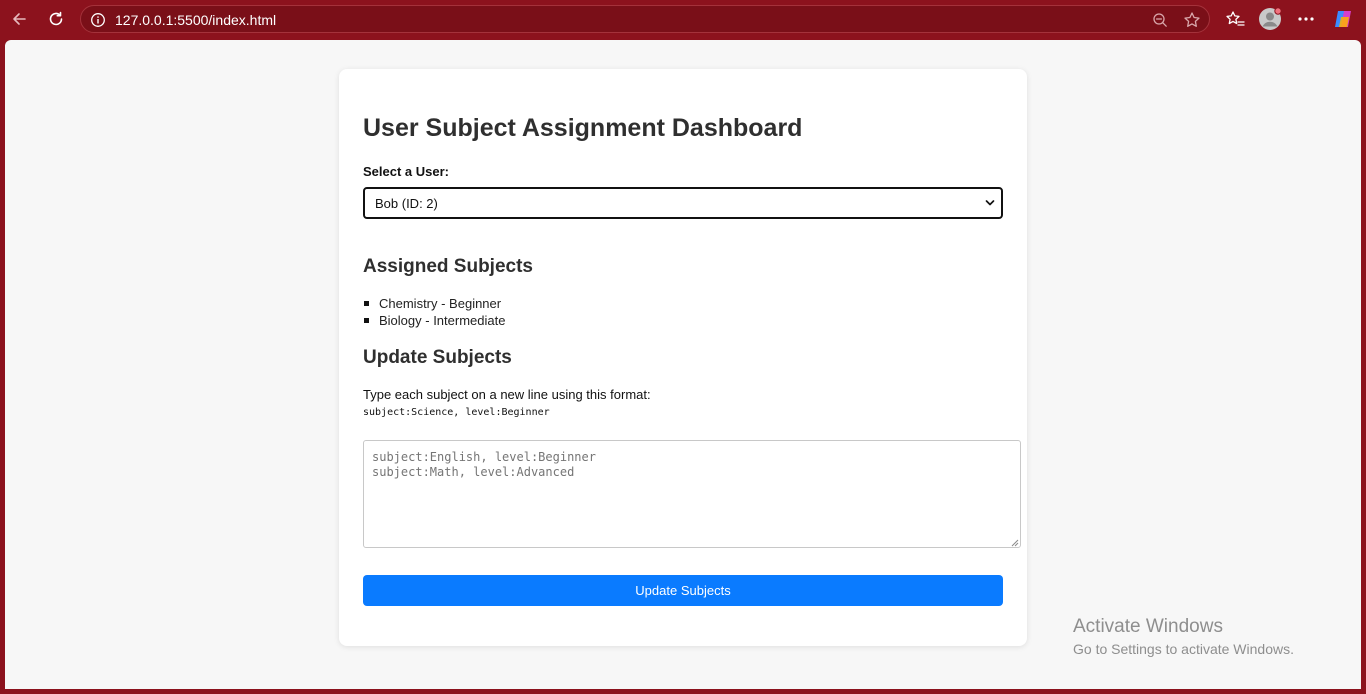 This screenshot has width=1366, height=694. What do you see at coordinates (1235, 19) in the screenshot?
I see `favorites-list-icon` at bounding box center [1235, 19].